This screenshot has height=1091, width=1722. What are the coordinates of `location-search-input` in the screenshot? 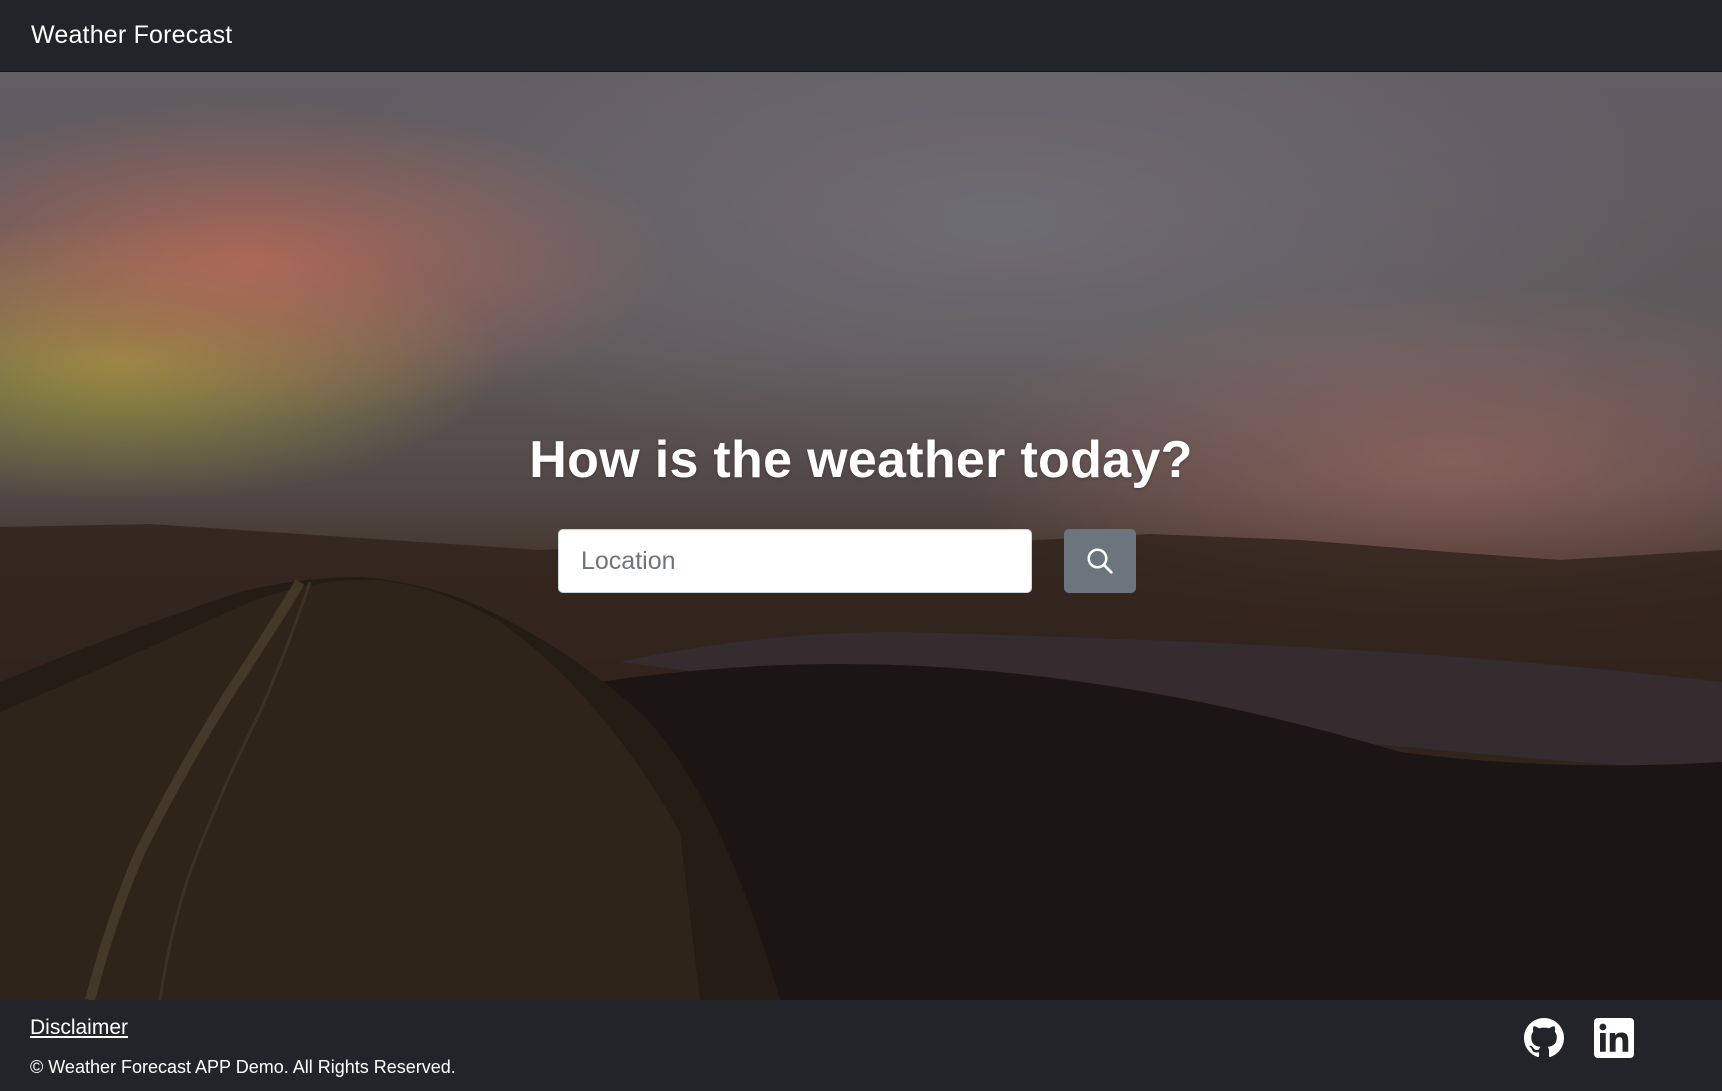 It's located at (795, 561).